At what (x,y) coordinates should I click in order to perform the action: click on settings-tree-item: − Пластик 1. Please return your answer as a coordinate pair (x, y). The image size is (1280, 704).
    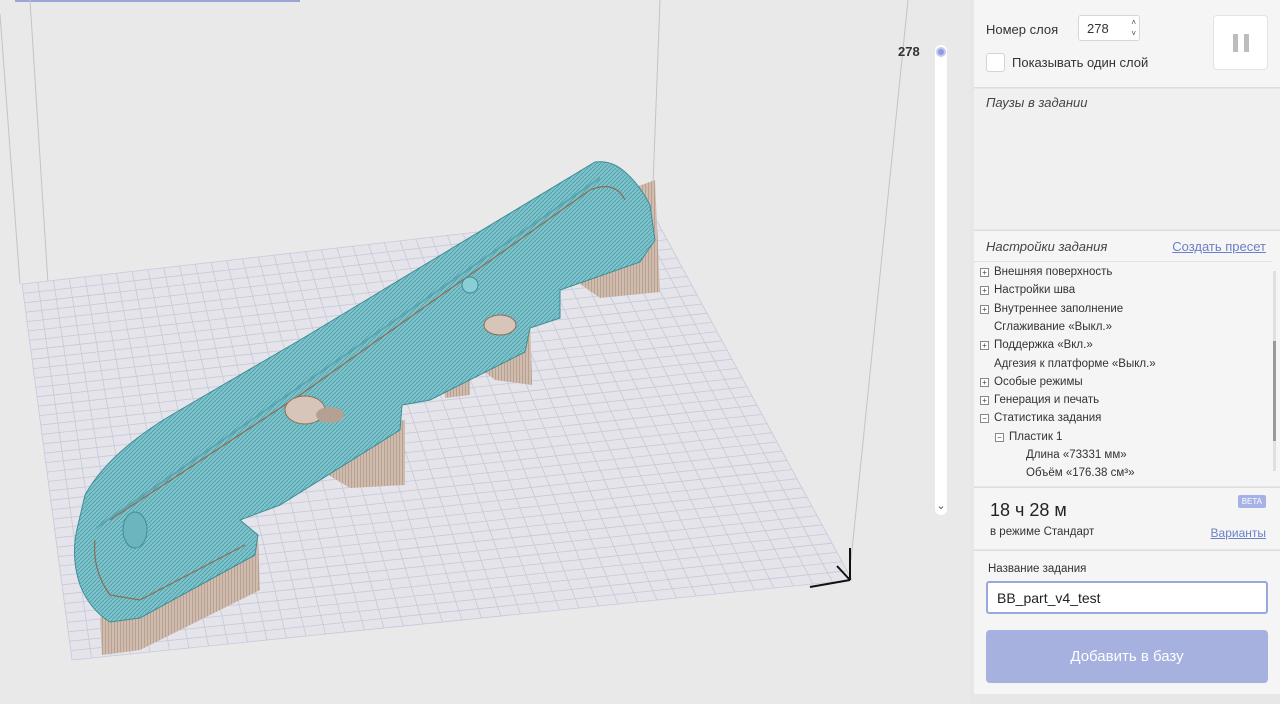
    Looking at the image, I should click on (1028, 440).